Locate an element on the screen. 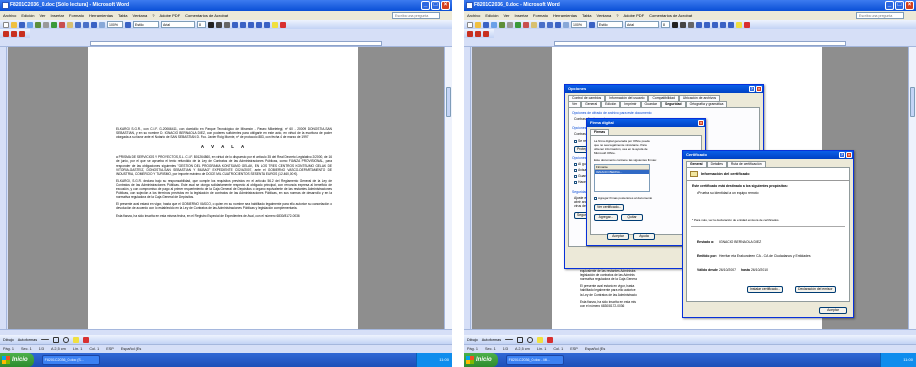 This screenshot has width=916, height=367. pdf-icon is located at coordinates (470, 33).